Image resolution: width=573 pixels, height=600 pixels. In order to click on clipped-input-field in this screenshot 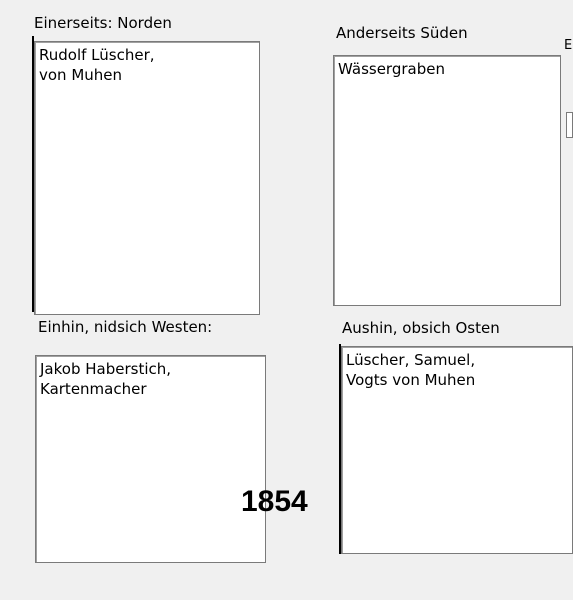, I will do `click(569, 125)`.